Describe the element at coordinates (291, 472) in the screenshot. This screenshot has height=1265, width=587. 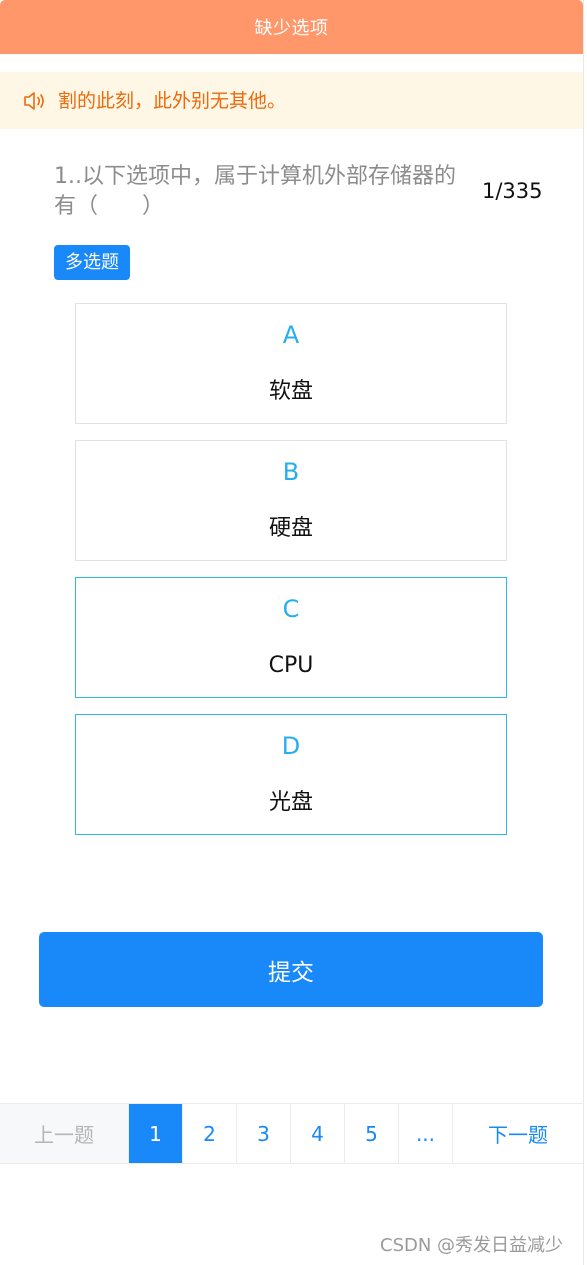
I see `option-letter: B` at that location.